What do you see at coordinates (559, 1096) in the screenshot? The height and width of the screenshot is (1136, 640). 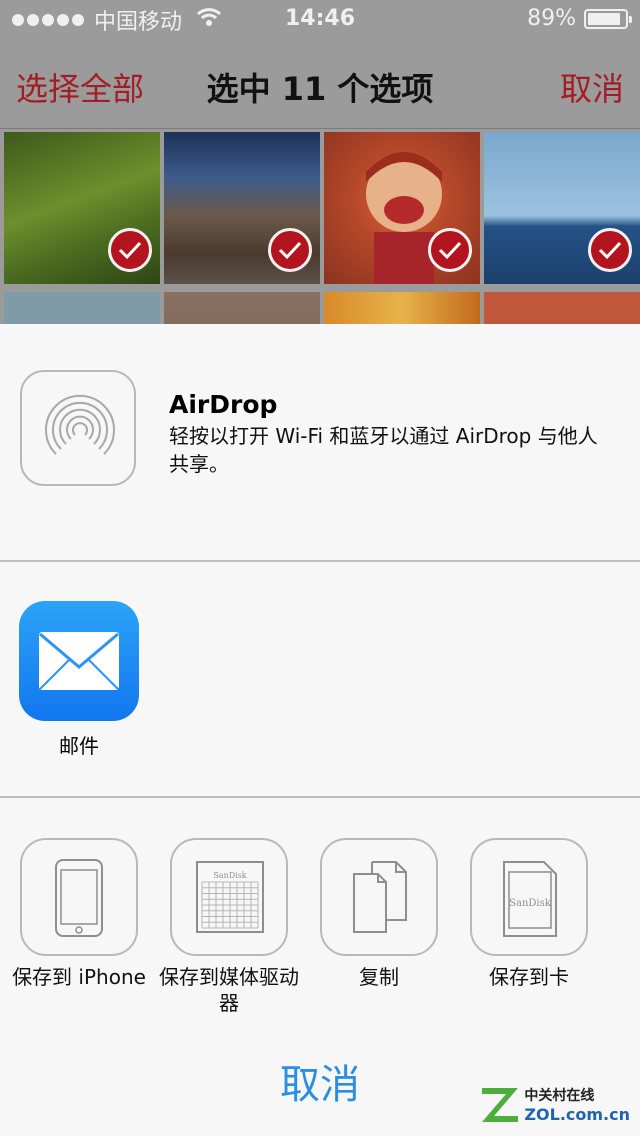 I see `watermark-line1: 中关村在线` at bounding box center [559, 1096].